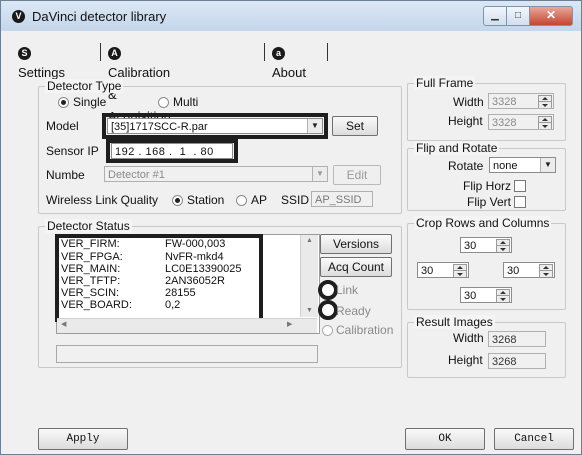 The image size is (582, 455). Describe the element at coordinates (295, 200) in the screenshot. I see `ssid-label: SSID` at that location.